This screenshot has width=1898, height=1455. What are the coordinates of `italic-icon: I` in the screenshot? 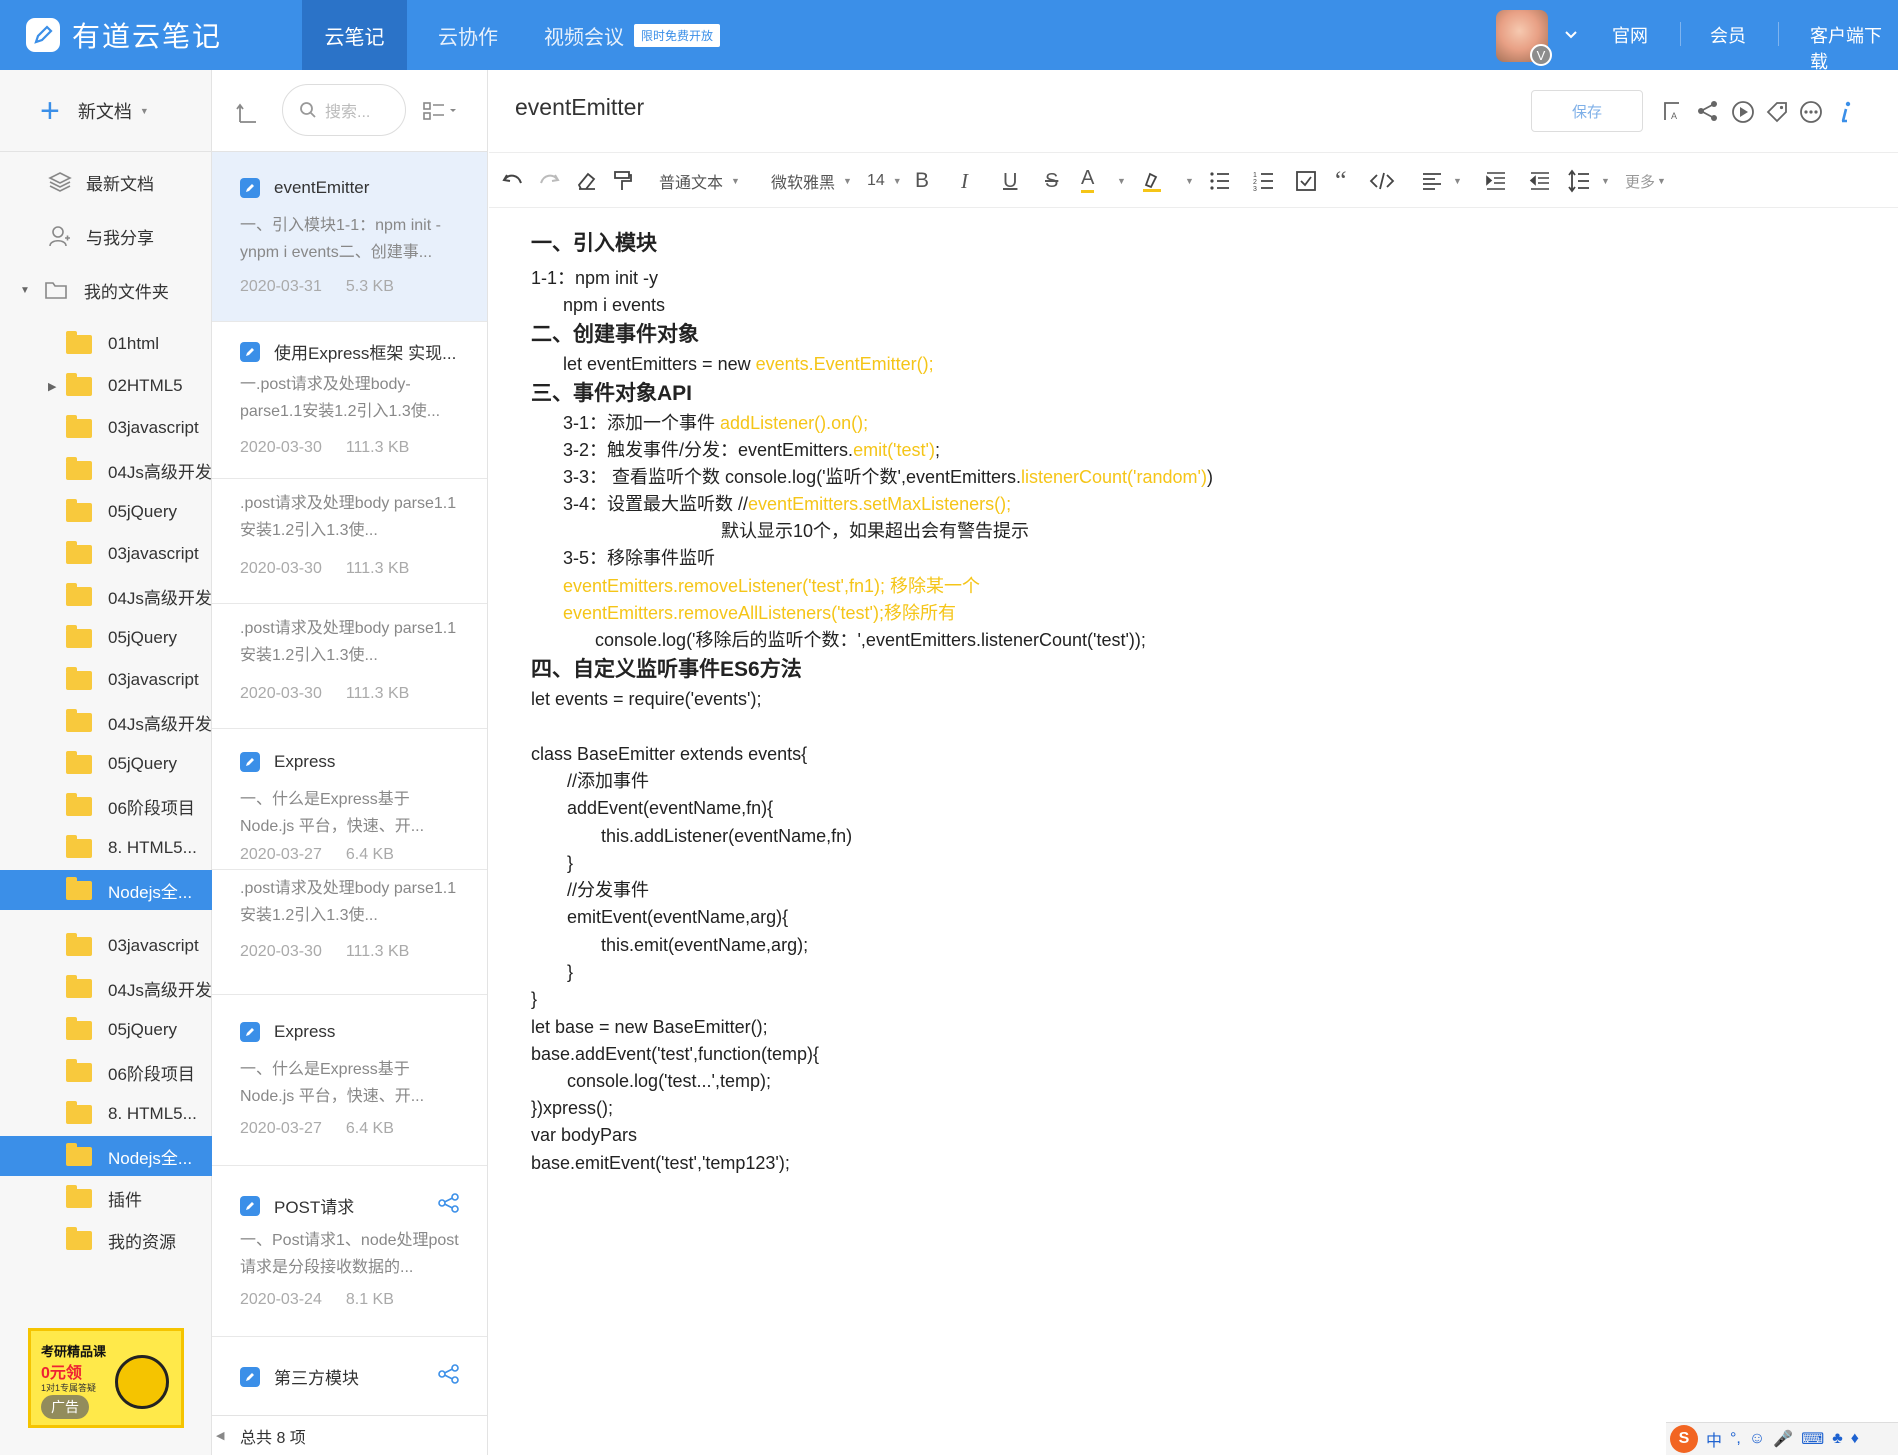 It's located at (964, 181).